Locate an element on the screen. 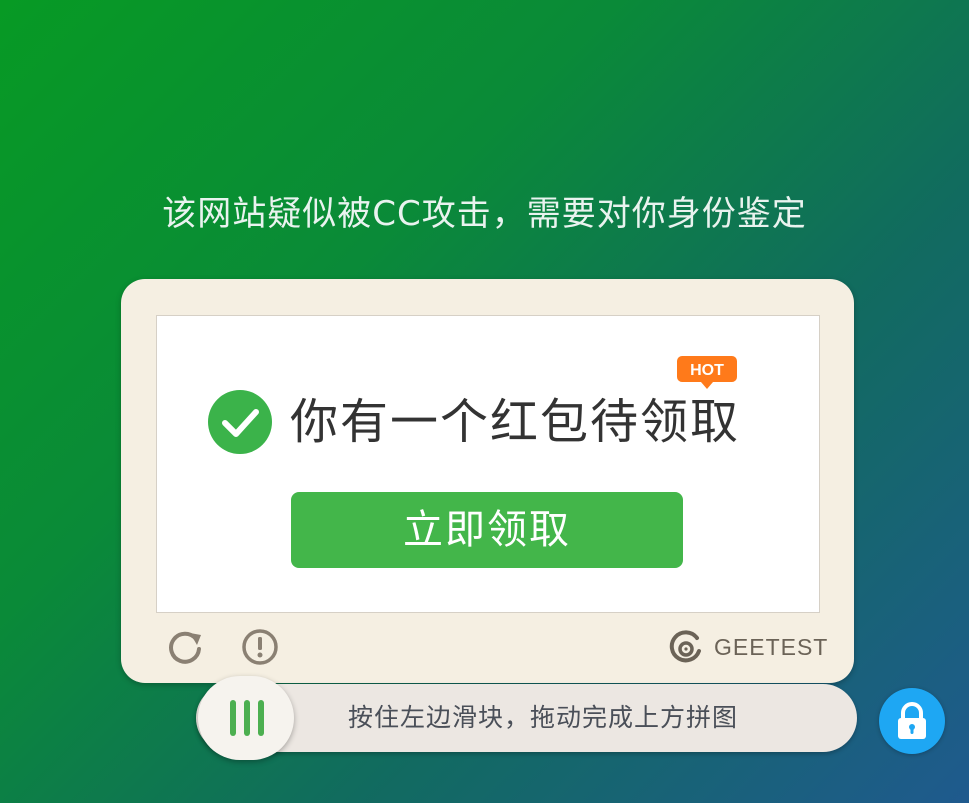  lock-button is located at coordinates (912, 721).